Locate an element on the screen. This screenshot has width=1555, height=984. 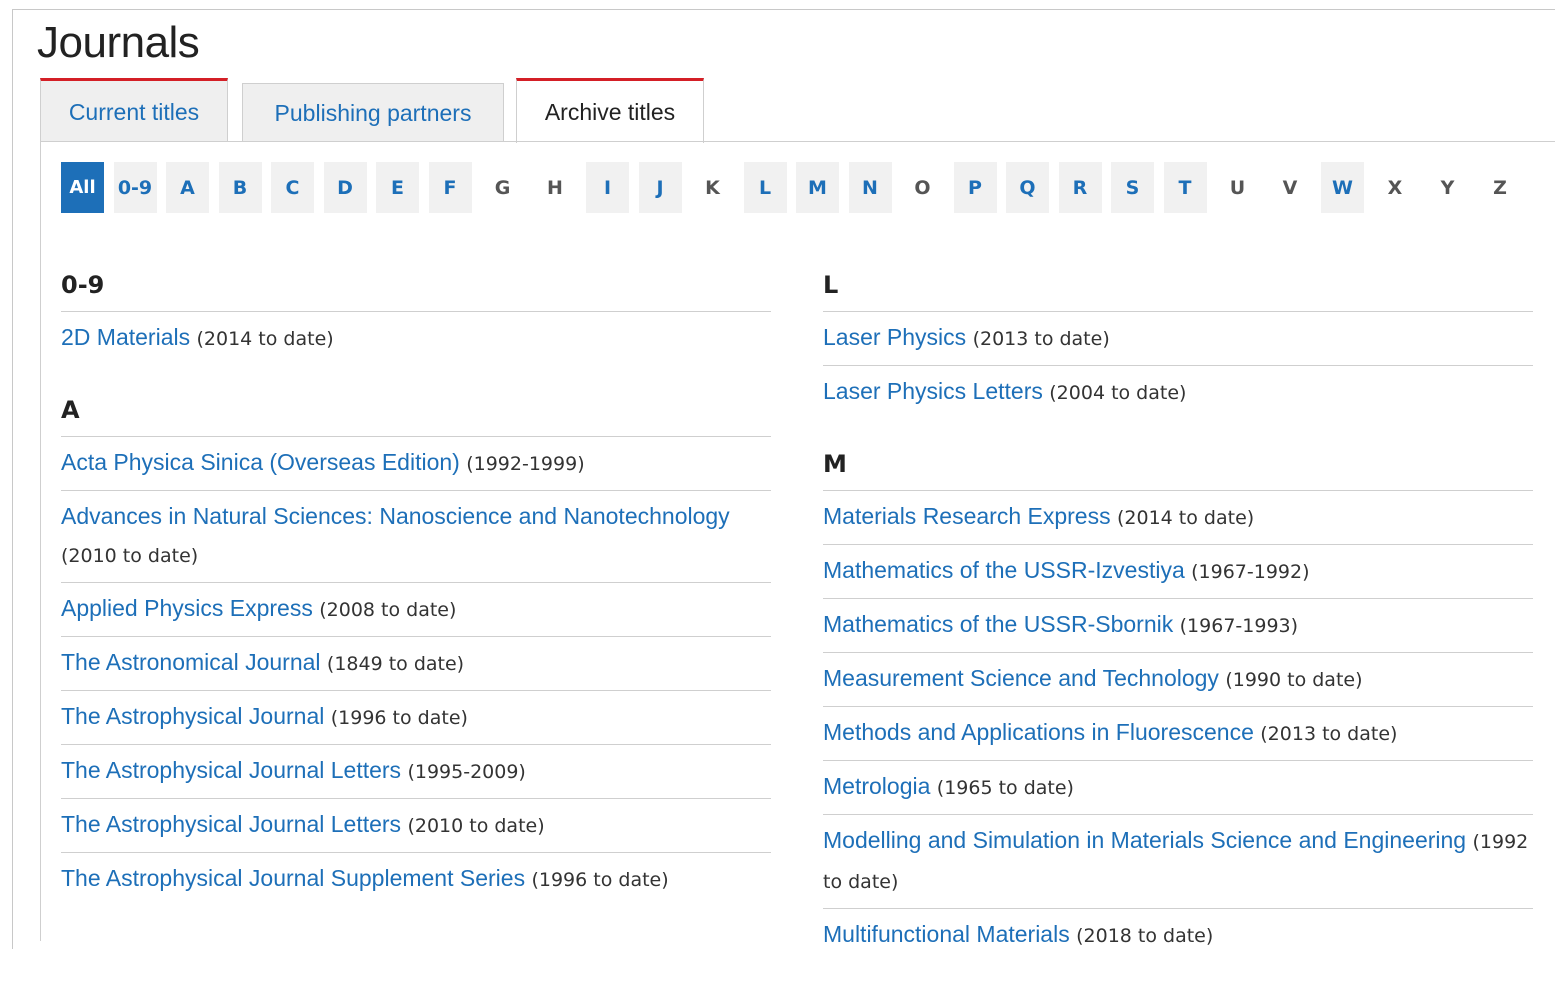
section-heading: A is located at coordinates (416, 412).